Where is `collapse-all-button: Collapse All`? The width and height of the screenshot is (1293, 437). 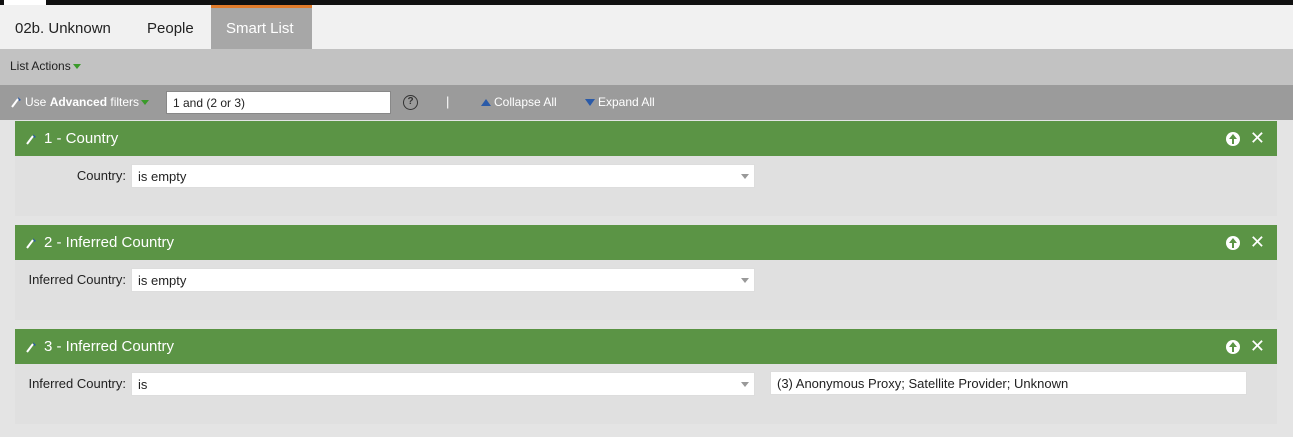
collapse-all-button: Collapse All is located at coordinates (519, 102).